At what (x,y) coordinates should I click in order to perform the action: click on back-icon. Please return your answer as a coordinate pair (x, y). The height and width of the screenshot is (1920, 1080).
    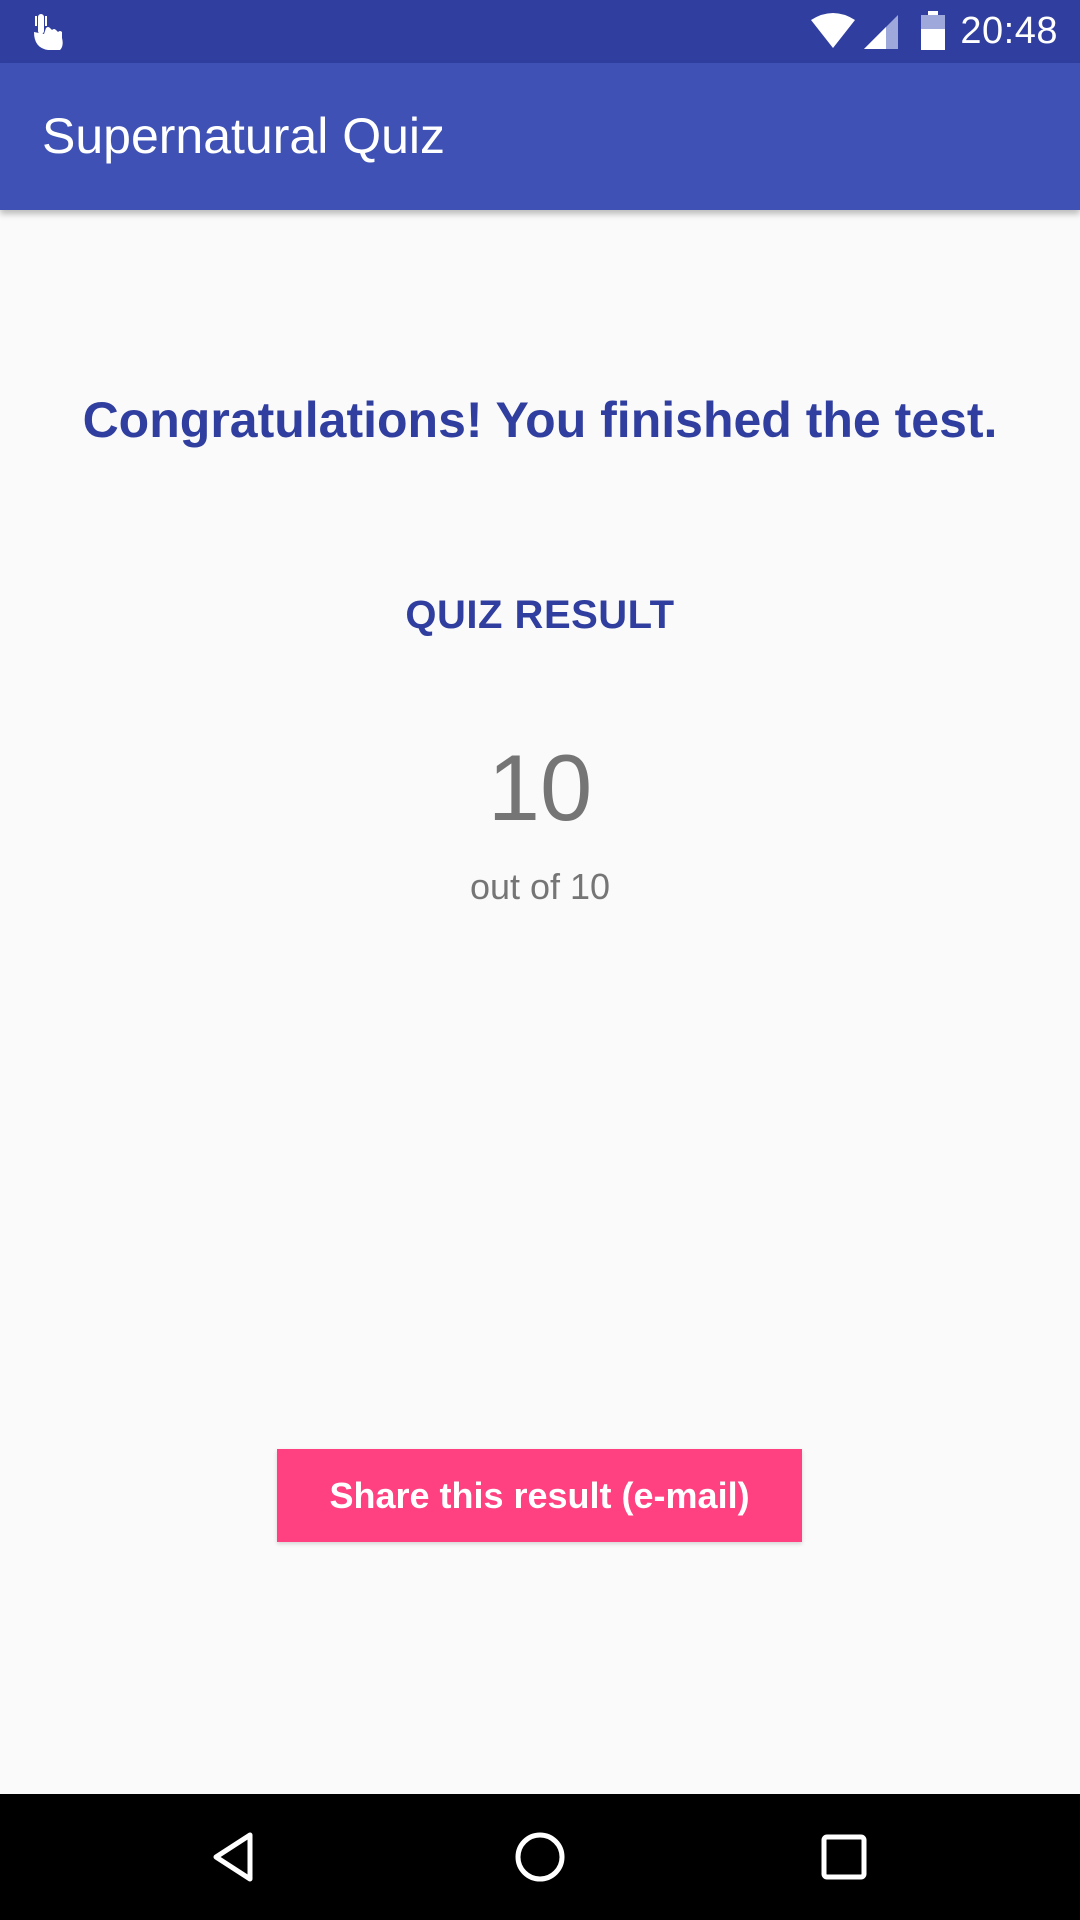
    Looking at the image, I should click on (236, 1857).